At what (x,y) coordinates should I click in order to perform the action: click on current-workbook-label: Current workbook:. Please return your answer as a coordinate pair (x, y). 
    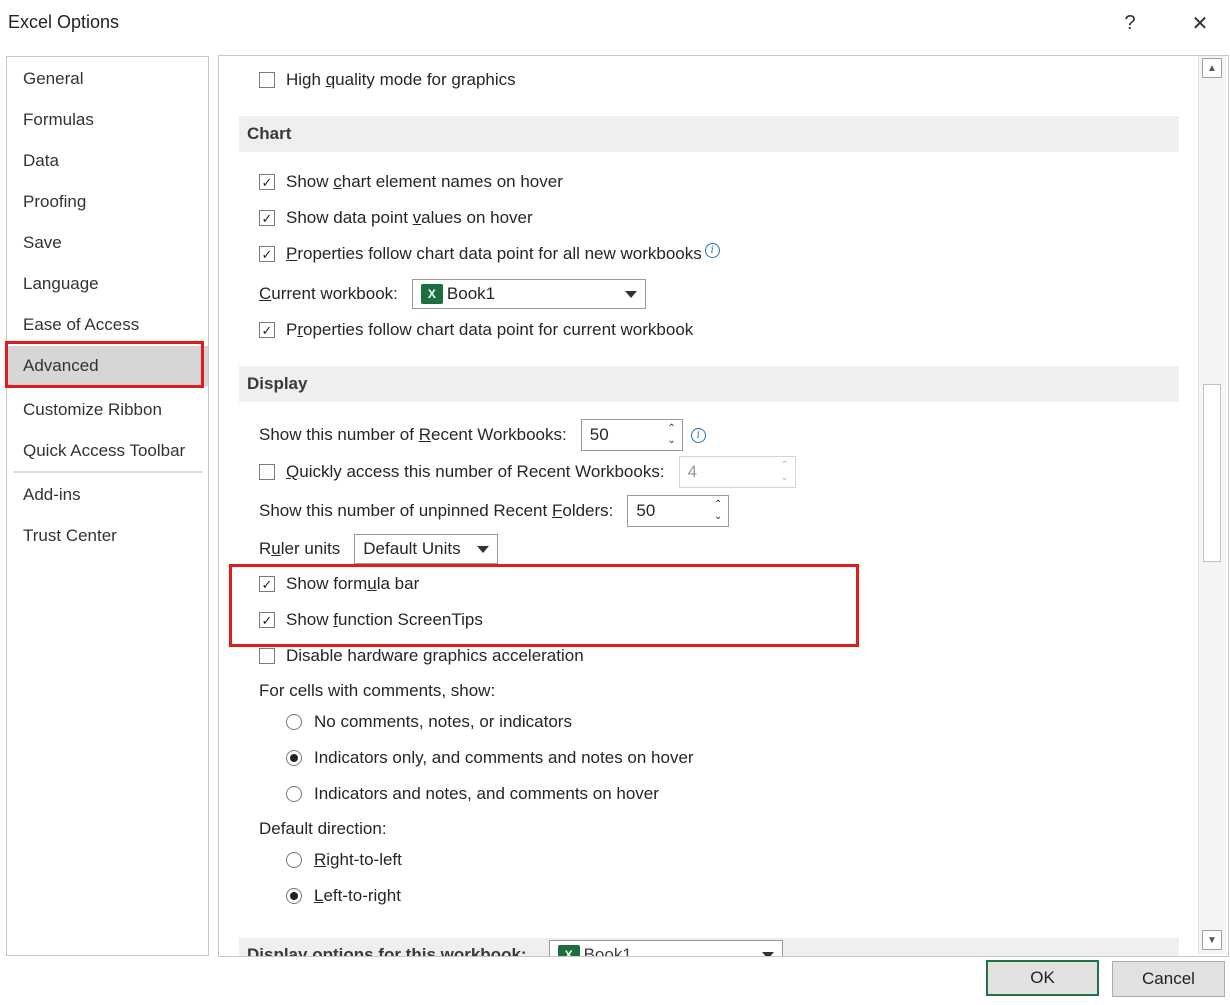
    Looking at the image, I should click on (328, 293).